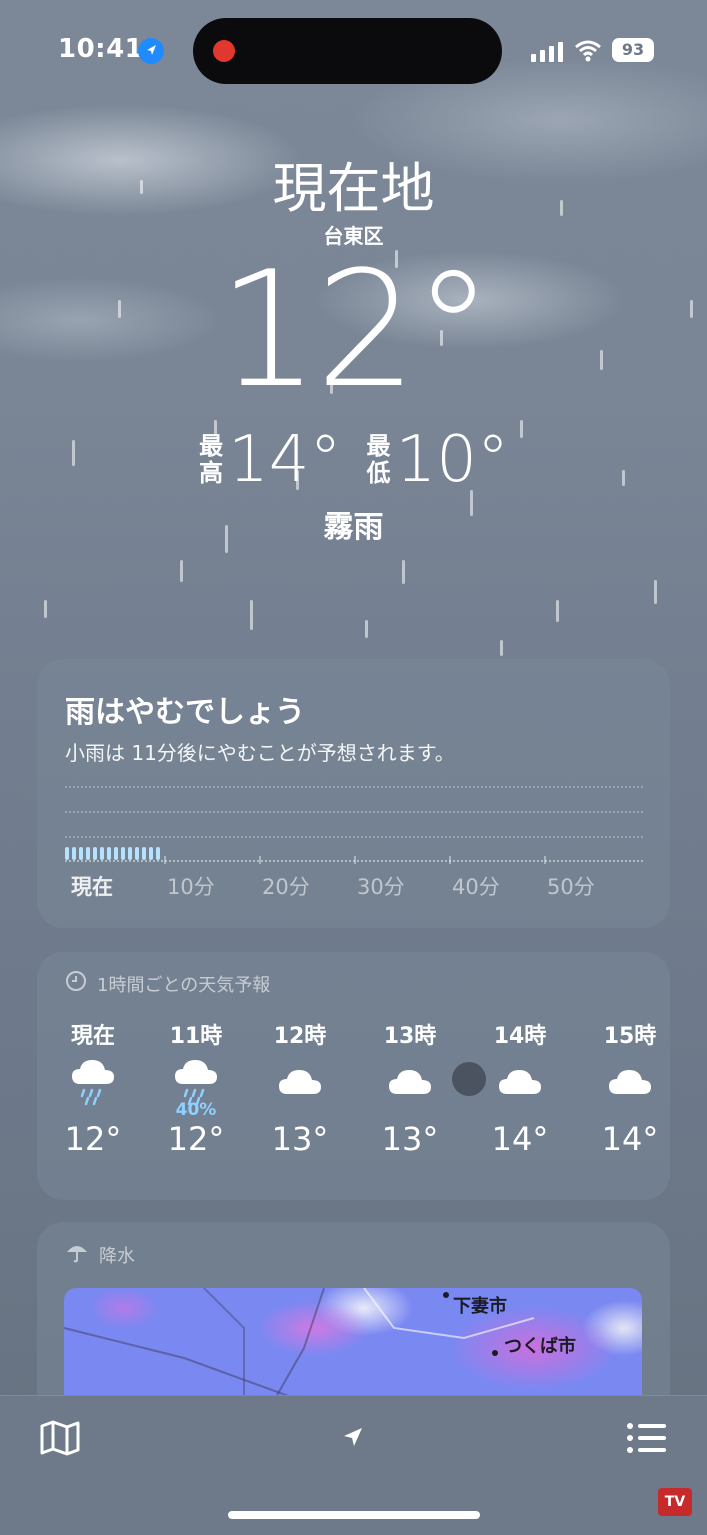 Image resolution: width=707 pixels, height=1535 pixels. What do you see at coordinates (469, 1079) in the screenshot?
I see `touch-indicator` at bounding box center [469, 1079].